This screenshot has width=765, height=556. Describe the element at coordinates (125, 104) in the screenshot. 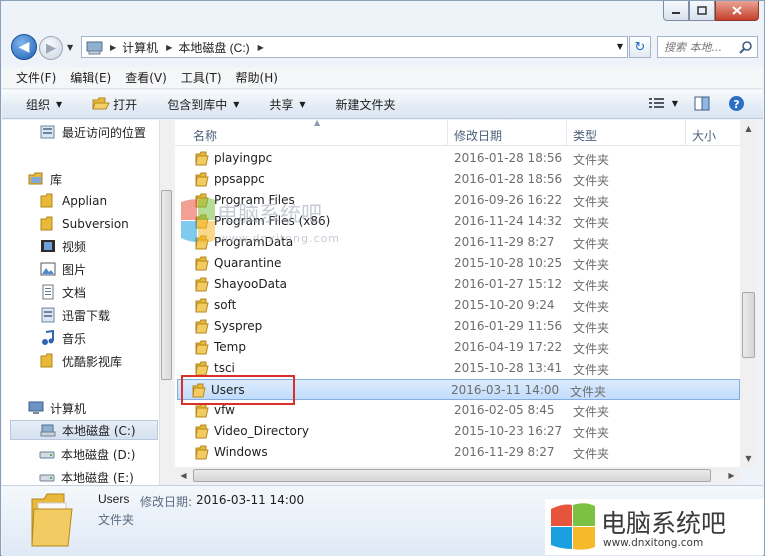

I see `open-label: 打开` at that location.